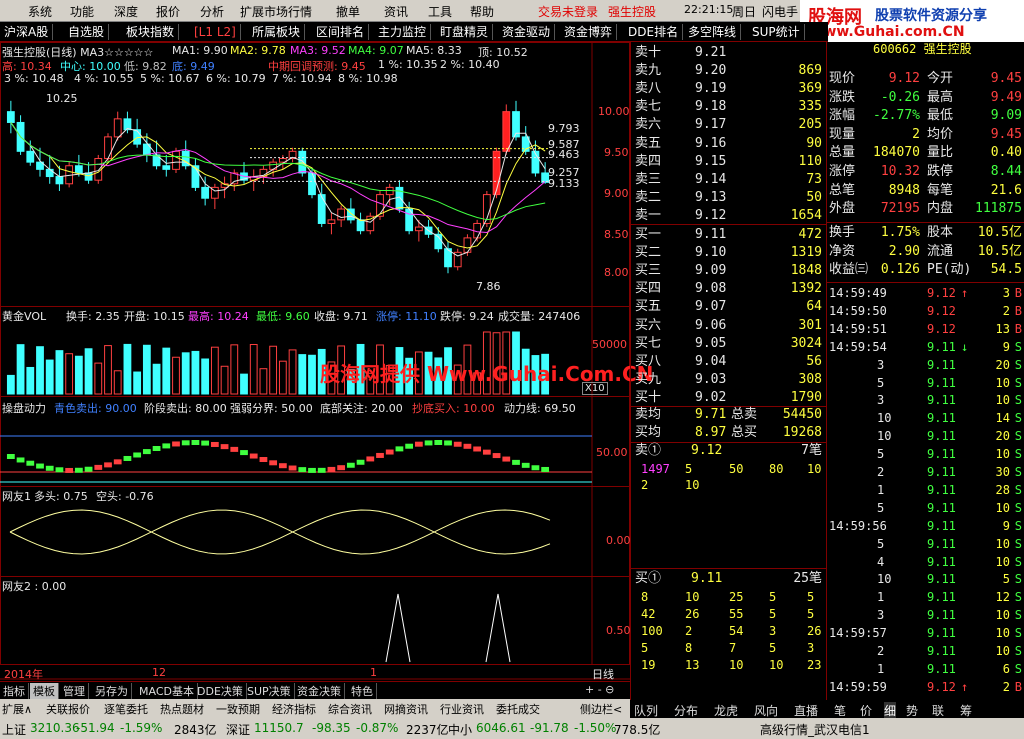 The width and height of the screenshot is (1024, 739). I want to click on nav-expand: 扩展∧, so click(17, 709).